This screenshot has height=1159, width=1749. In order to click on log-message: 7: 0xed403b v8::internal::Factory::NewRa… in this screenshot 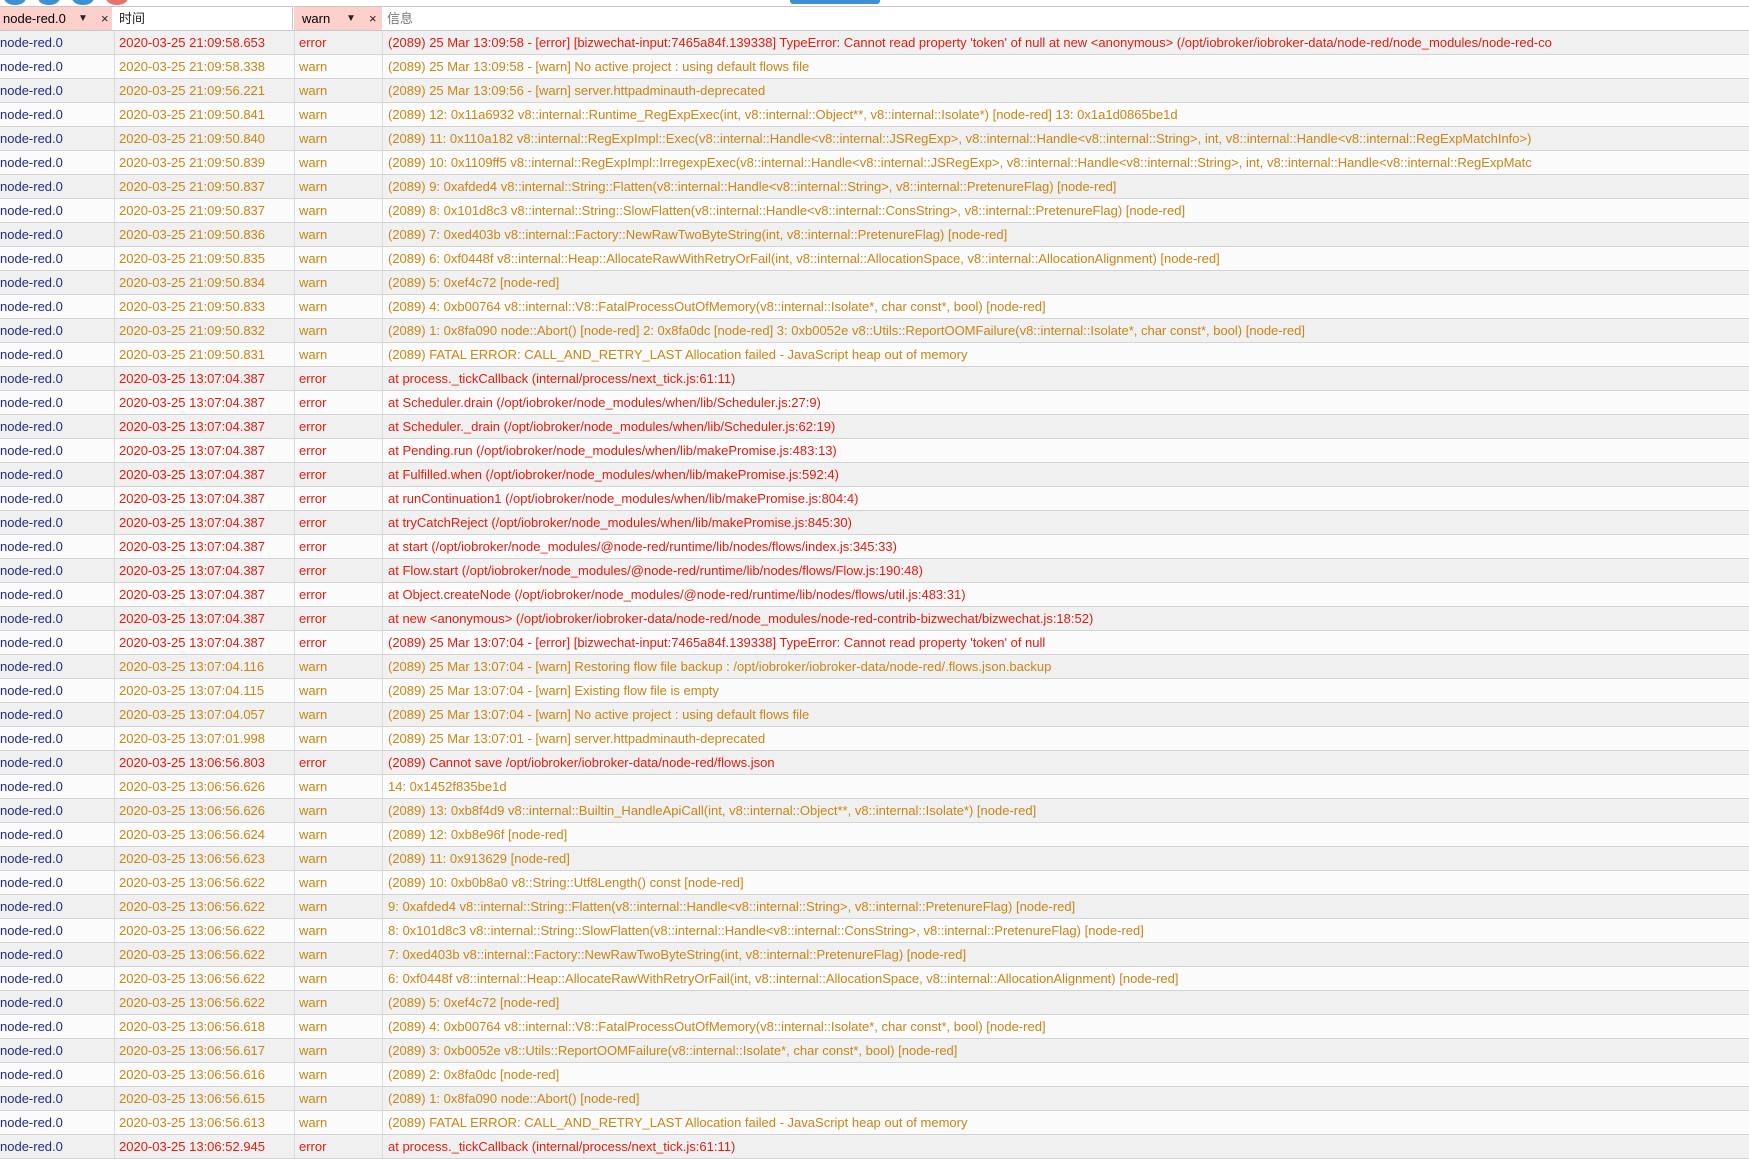, I will do `click(677, 954)`.